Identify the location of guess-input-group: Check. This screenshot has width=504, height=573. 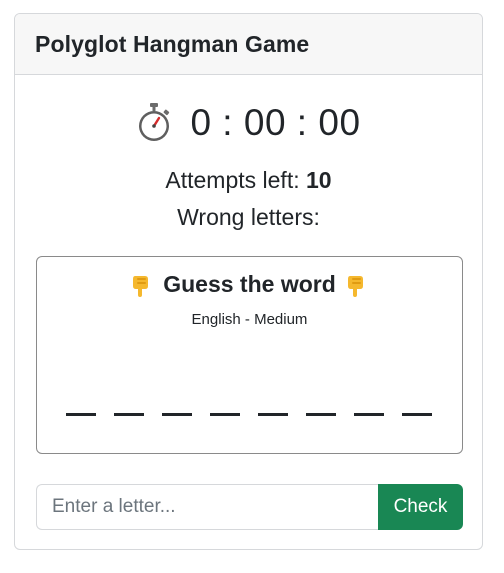
(249, 507).